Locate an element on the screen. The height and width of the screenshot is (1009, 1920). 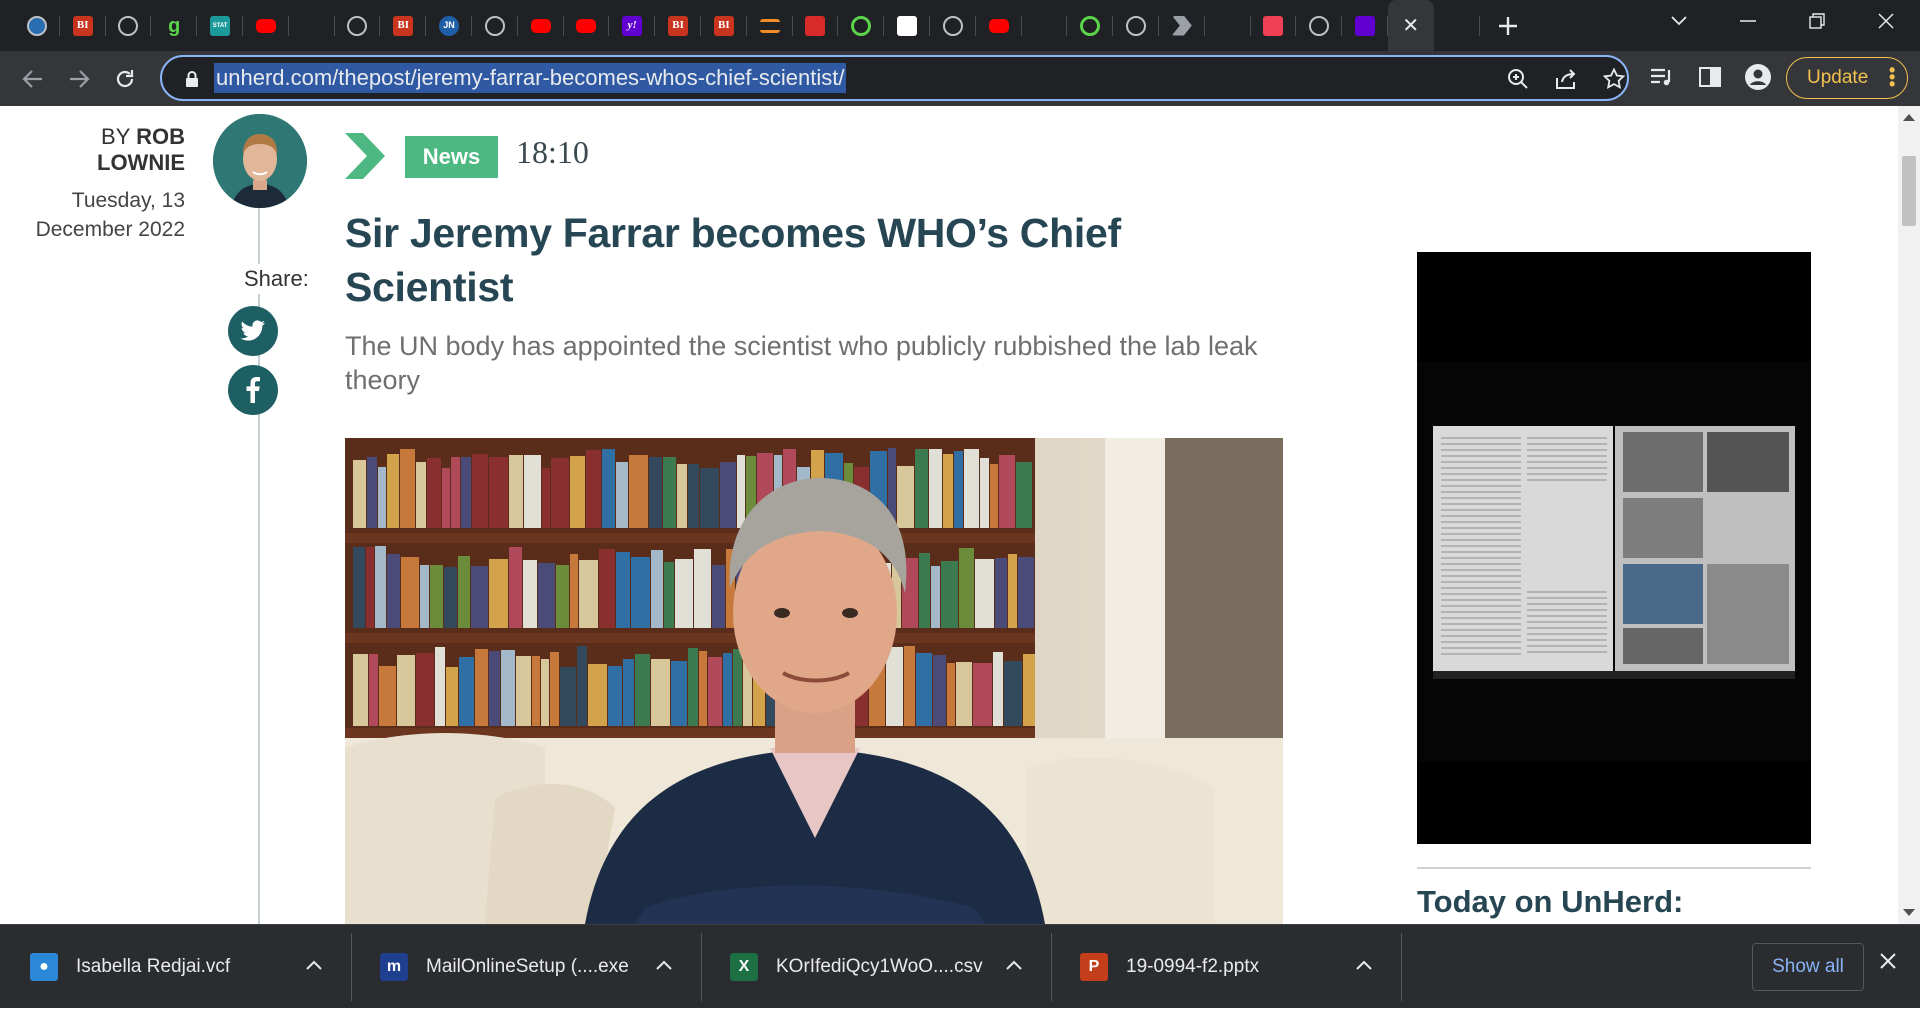
share-twitter-button is located at coordinates (253, 331).